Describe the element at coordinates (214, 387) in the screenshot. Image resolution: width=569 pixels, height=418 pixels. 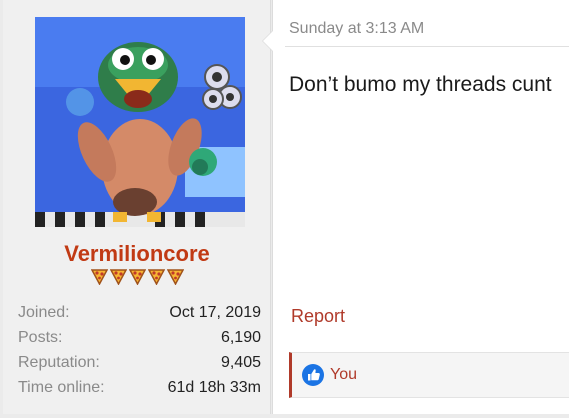
I see `stat-value: 61d 18h 33m` at that location.